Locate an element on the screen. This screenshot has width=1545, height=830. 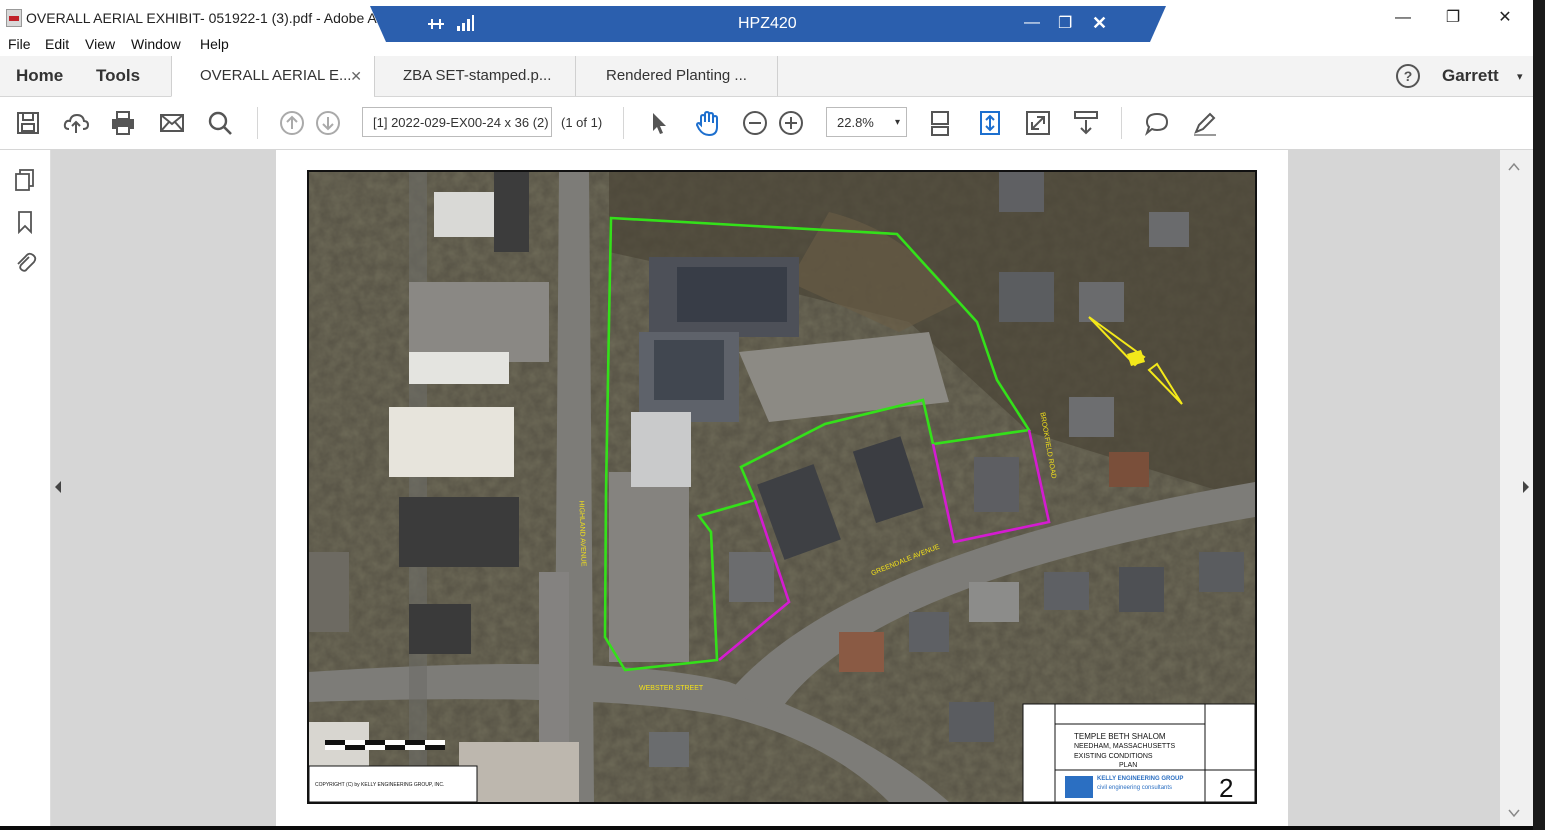
menu-help: Help is located at coordinates (214, 44).